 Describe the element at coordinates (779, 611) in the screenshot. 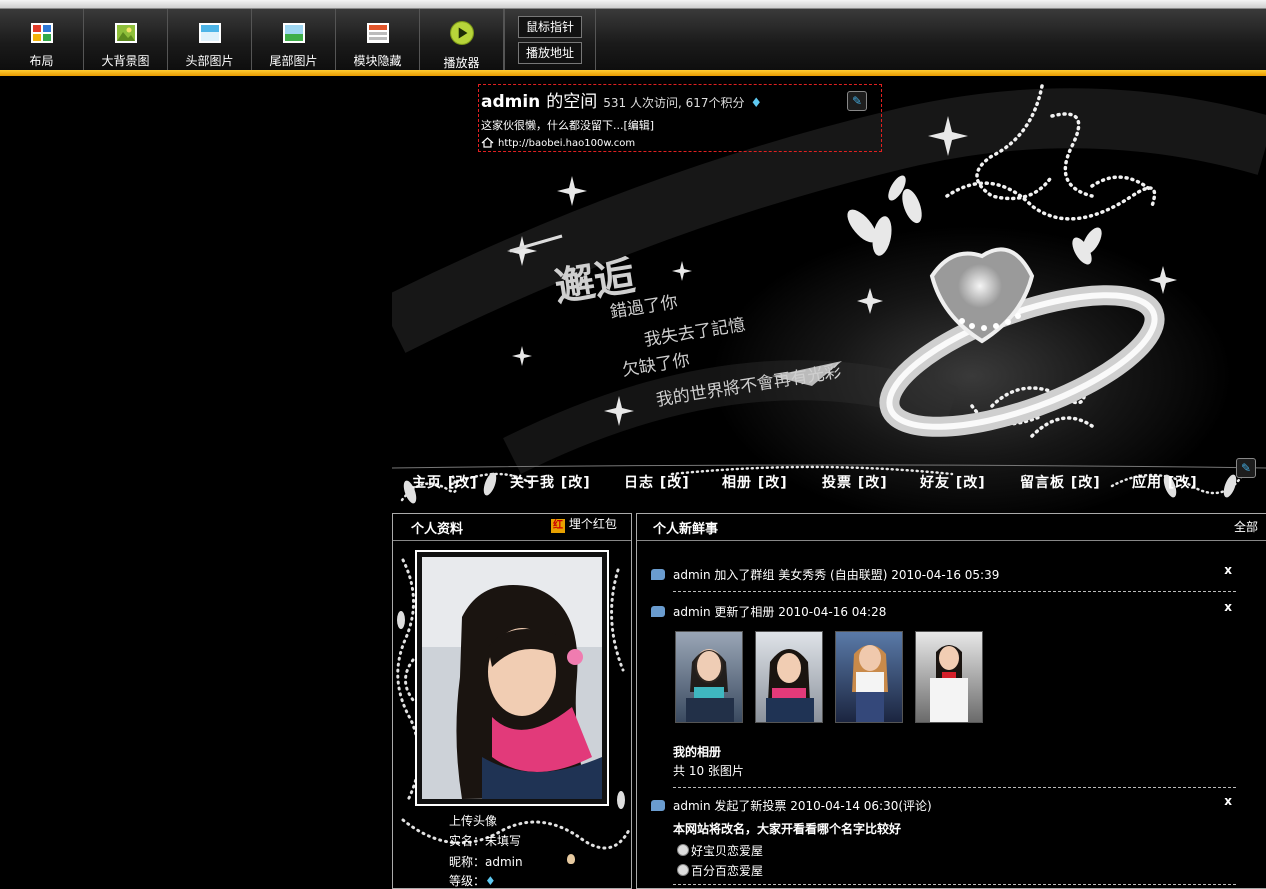

I see `feed-item-album-update: admin 更新了相册 2010-04-16 04:28` at that location.